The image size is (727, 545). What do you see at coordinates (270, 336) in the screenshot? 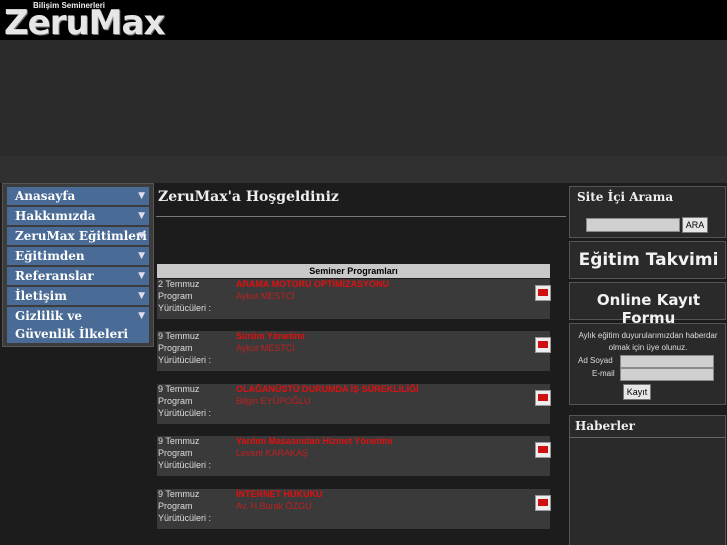
I see `seminar-title: Sürüm Yönetimi` at bounding box center [270, 336].